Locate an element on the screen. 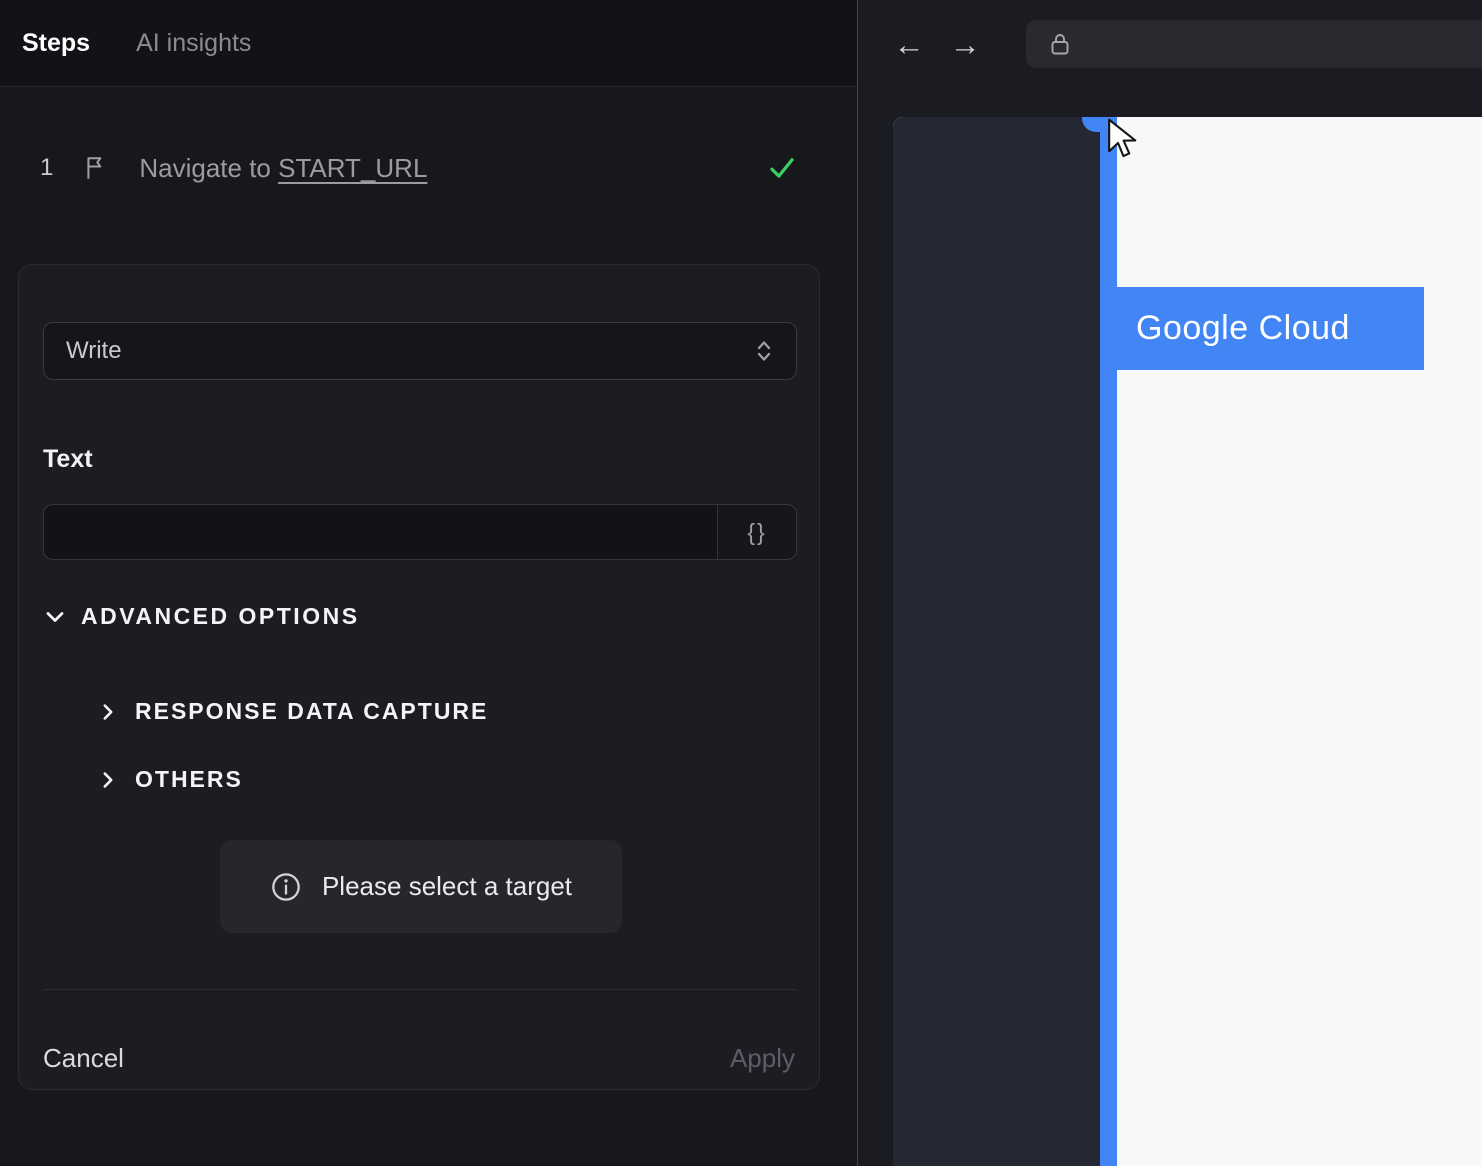  others-label: OTHERS is located at coordinates (189, 779).